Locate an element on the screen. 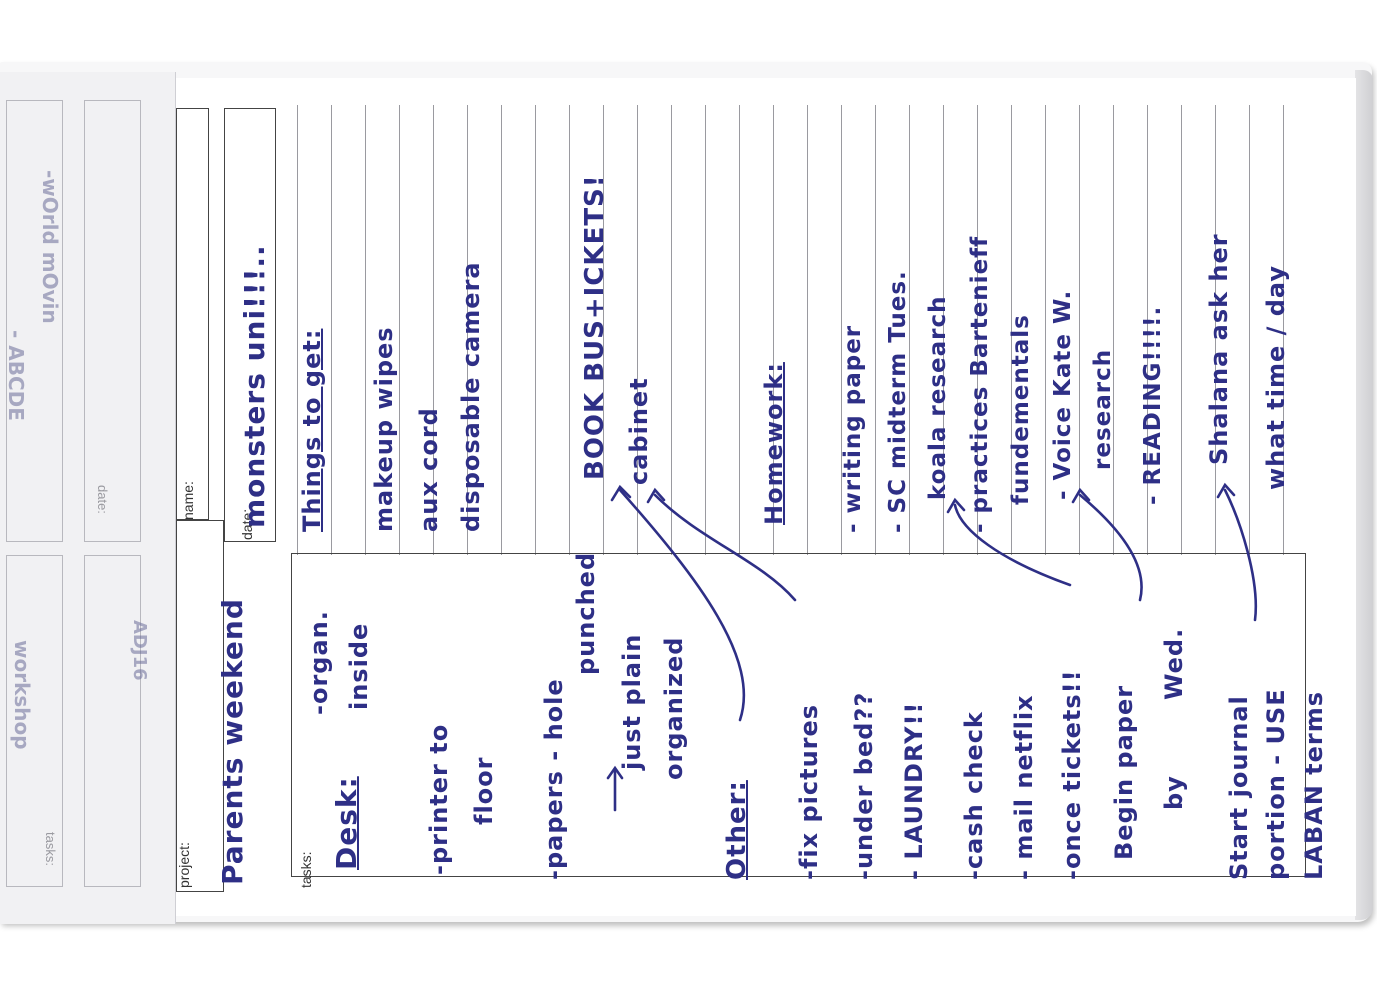 This screenshot has width=1377, height=996. arrow-journal-to-shalana is located at coordinates (1240, 555).